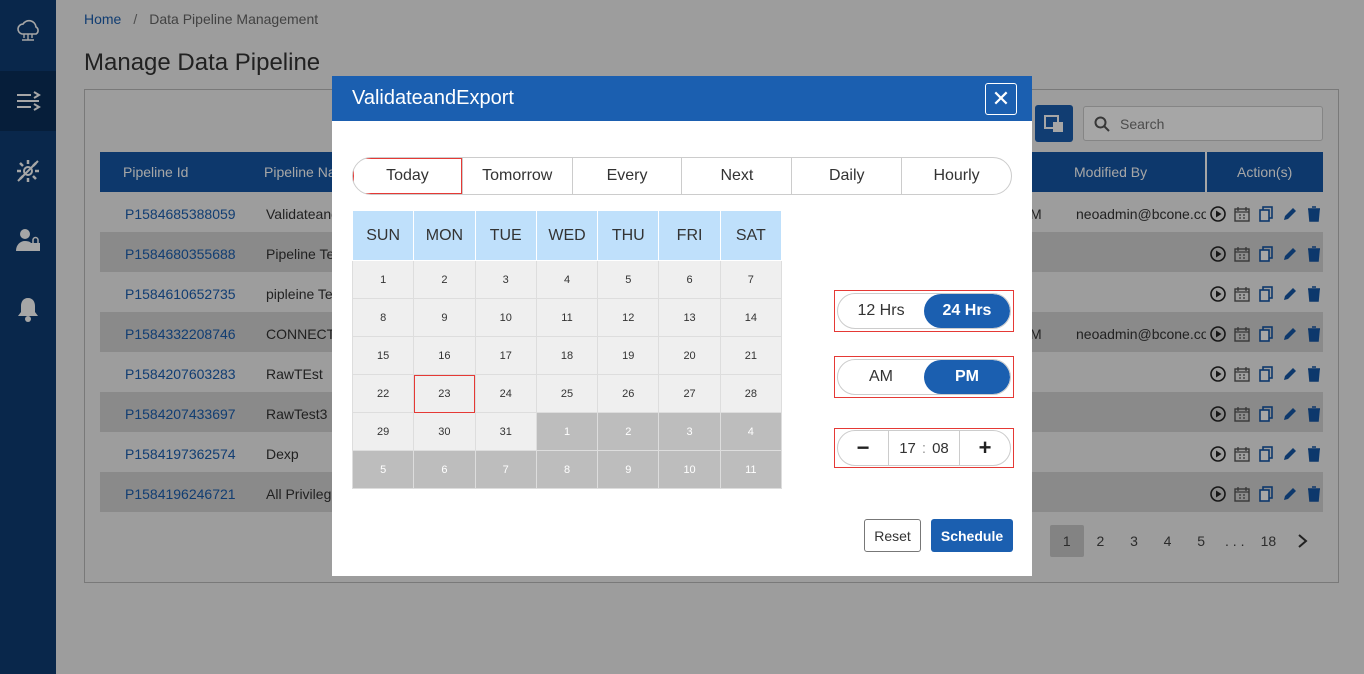  I want to click on schedule-type-tabs: Today Tomorrow Every Next Daily Hourly, so click(682, 176).